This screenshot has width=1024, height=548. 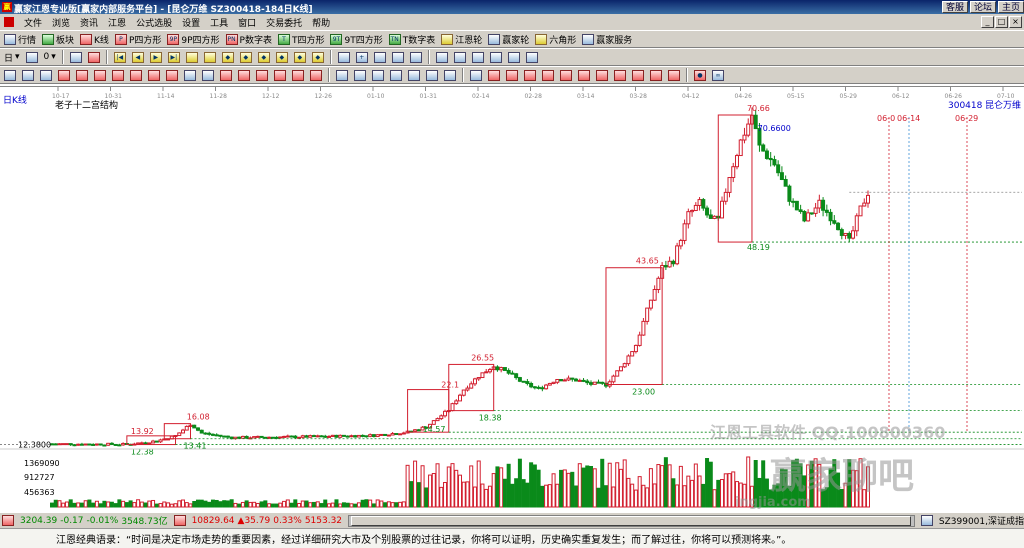 What do you see at coordinates (356, 39) in the screenshot?
I see `9t-square-button: 9T 9T四方形` at bounding box center [356, 39].